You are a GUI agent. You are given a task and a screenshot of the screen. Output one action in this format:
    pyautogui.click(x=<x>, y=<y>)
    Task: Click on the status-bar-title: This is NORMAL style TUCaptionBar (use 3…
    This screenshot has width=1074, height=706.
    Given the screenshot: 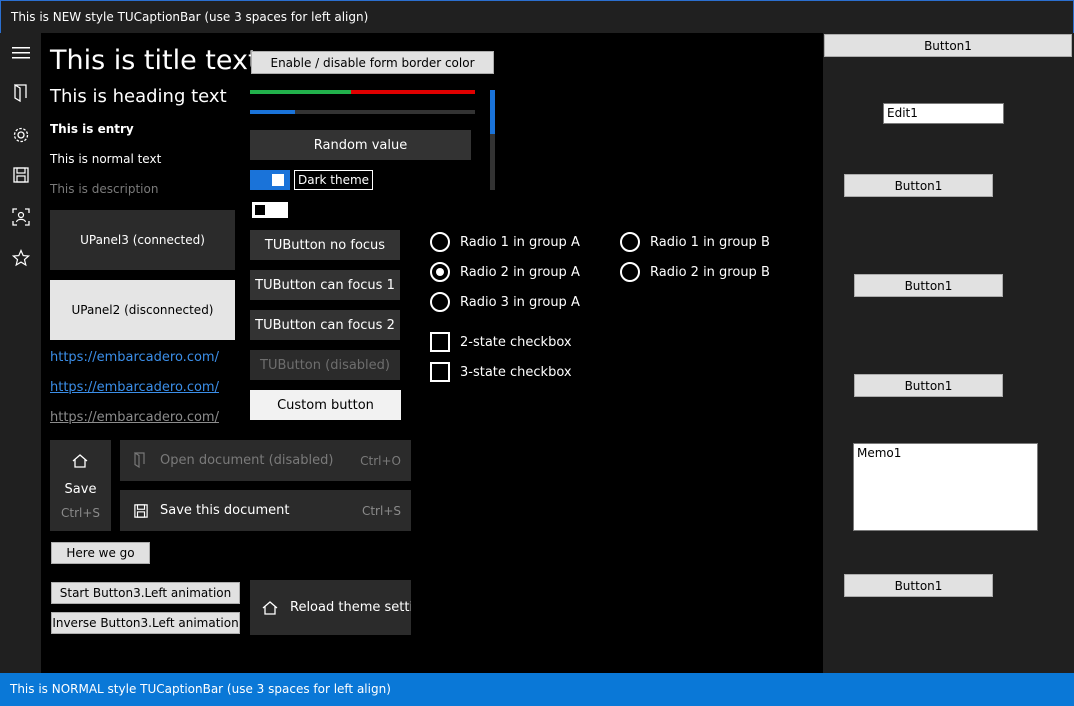 What is the action you would take?
    pyautogui.click(x=200, y=689)
    